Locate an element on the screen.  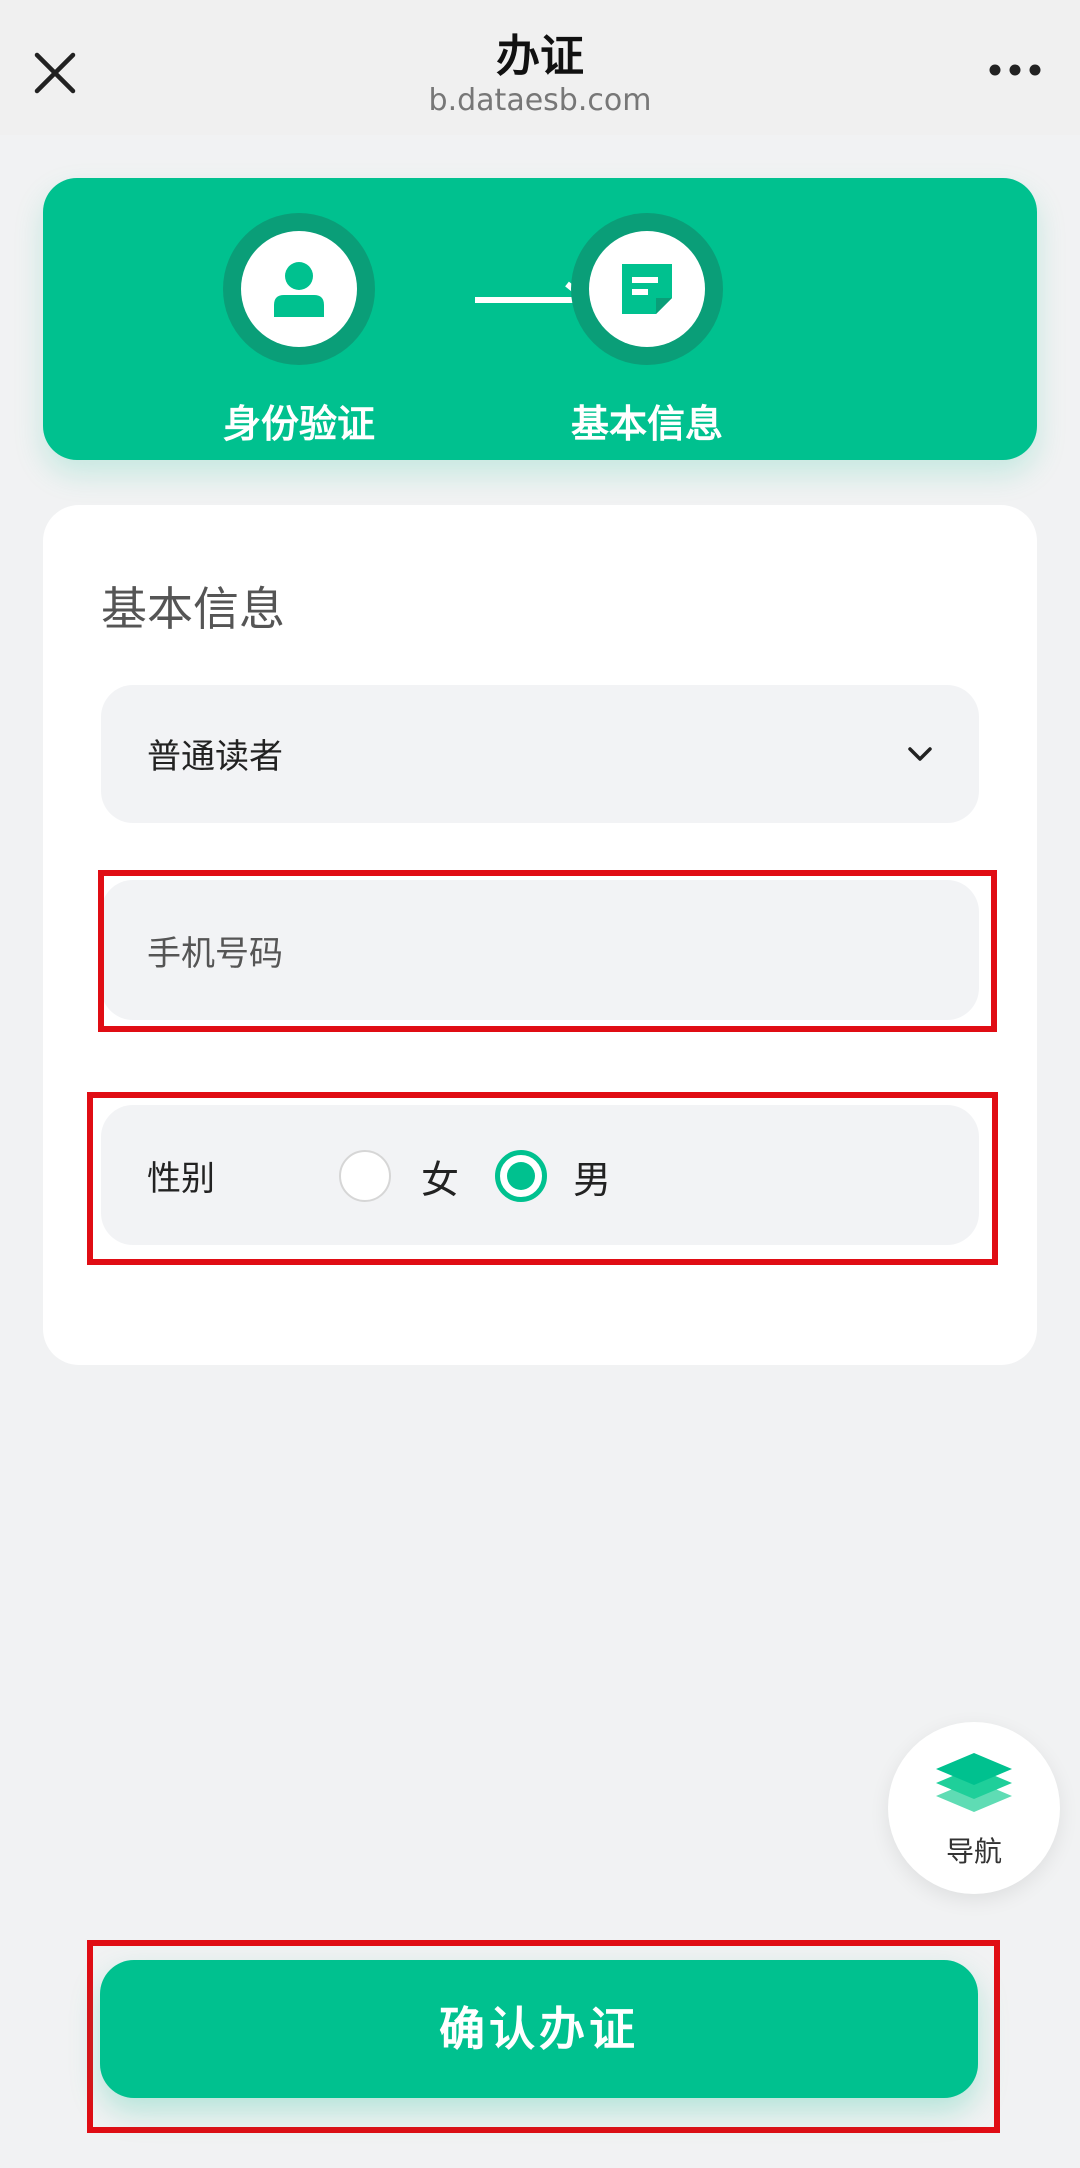
step-identity-verification: 身份验证 is located at coordinates (299, 330).